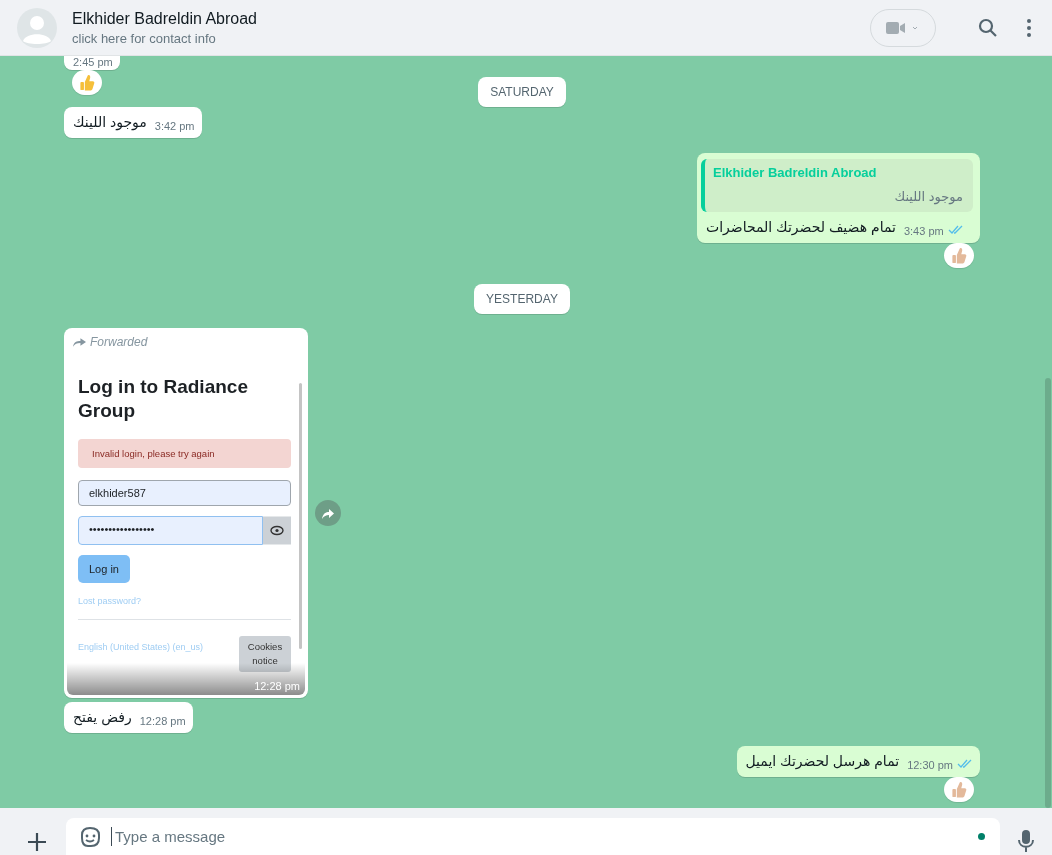  I want to click on lost-password-link: Lost password?, so click(184, 608).